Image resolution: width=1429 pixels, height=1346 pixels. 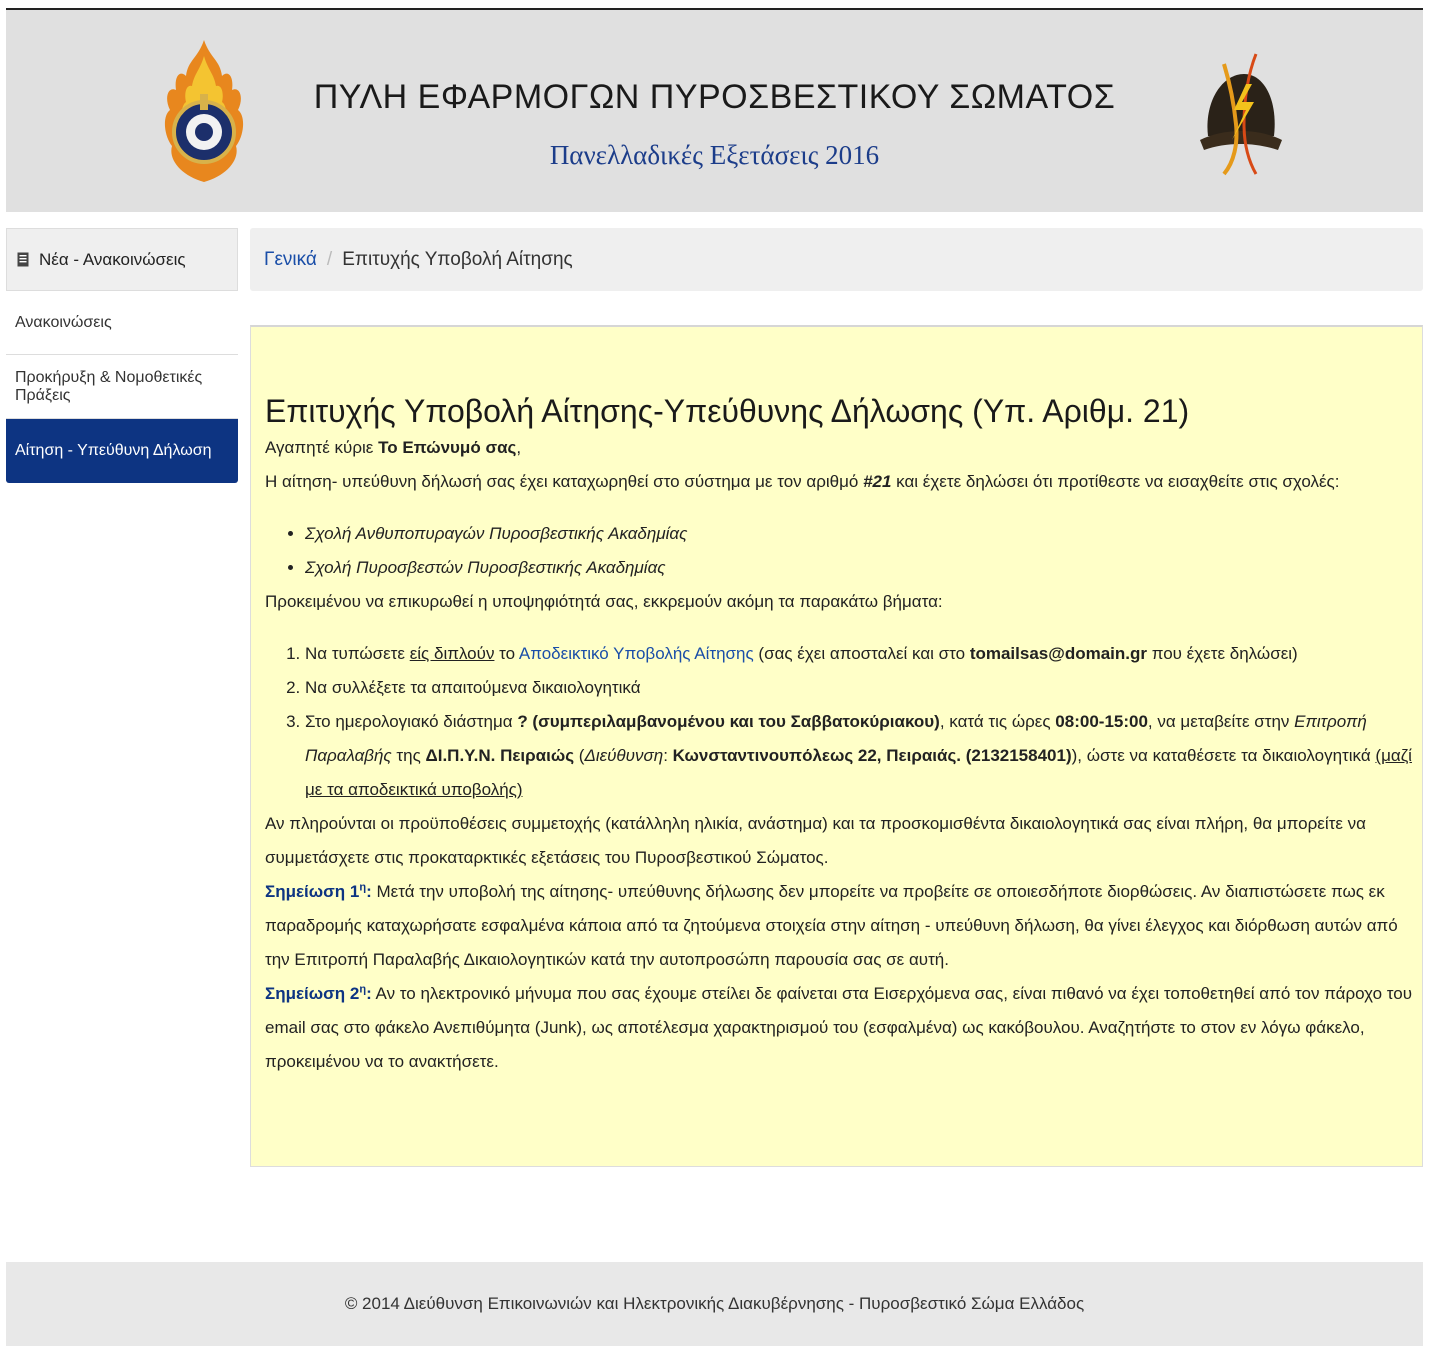 I want to click on note-2-label-text: Σημείωση 2, so click(x=312, y=993).